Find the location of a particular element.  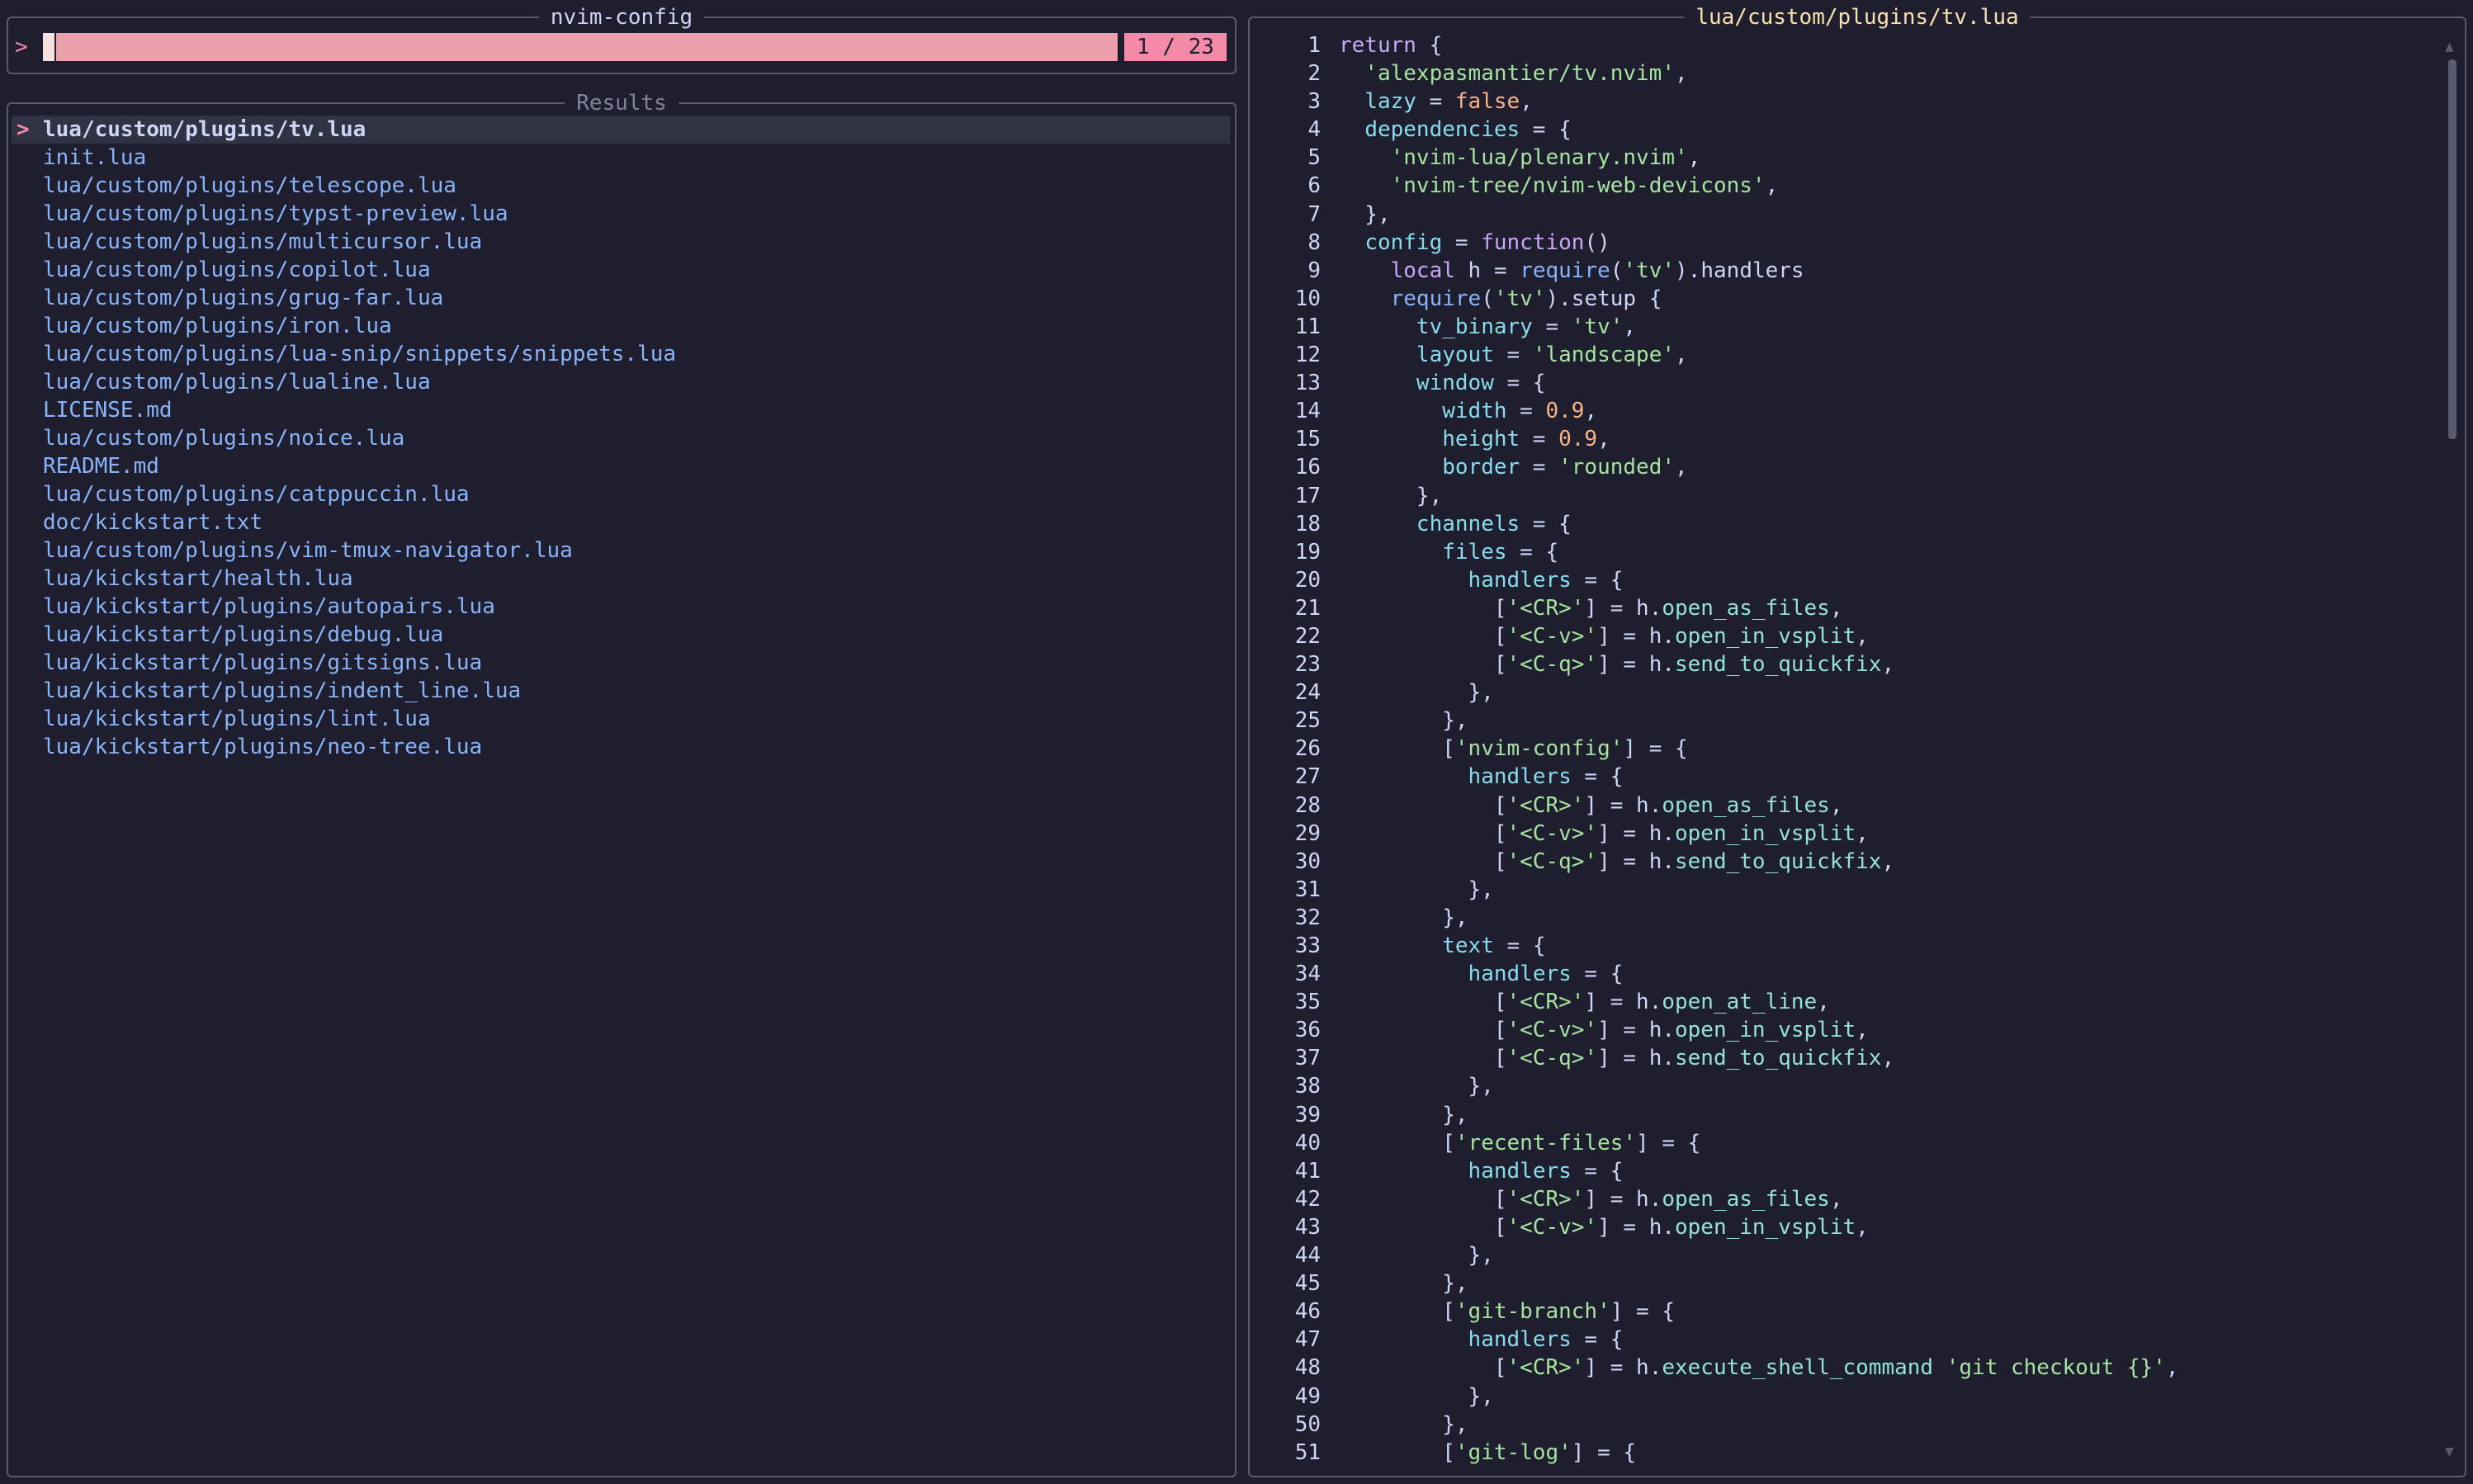

scroll-up-icon: ▲ is located at coordinates (2449, 47).